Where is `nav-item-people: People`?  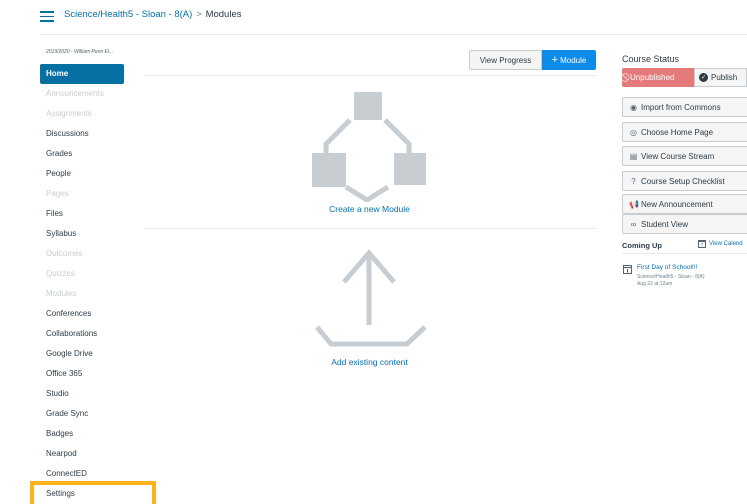
nav-item-people: People is located at coordinates (82, 174).